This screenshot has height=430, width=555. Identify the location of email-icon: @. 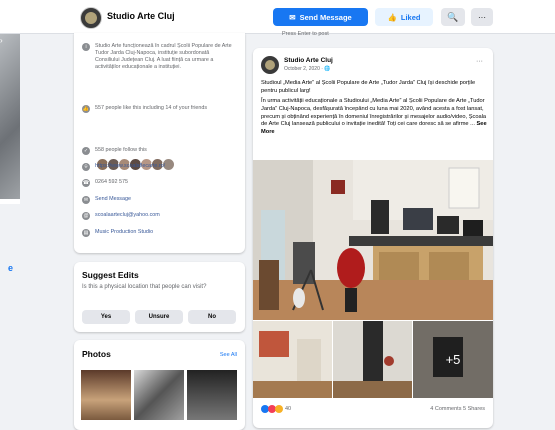
(86, 216).